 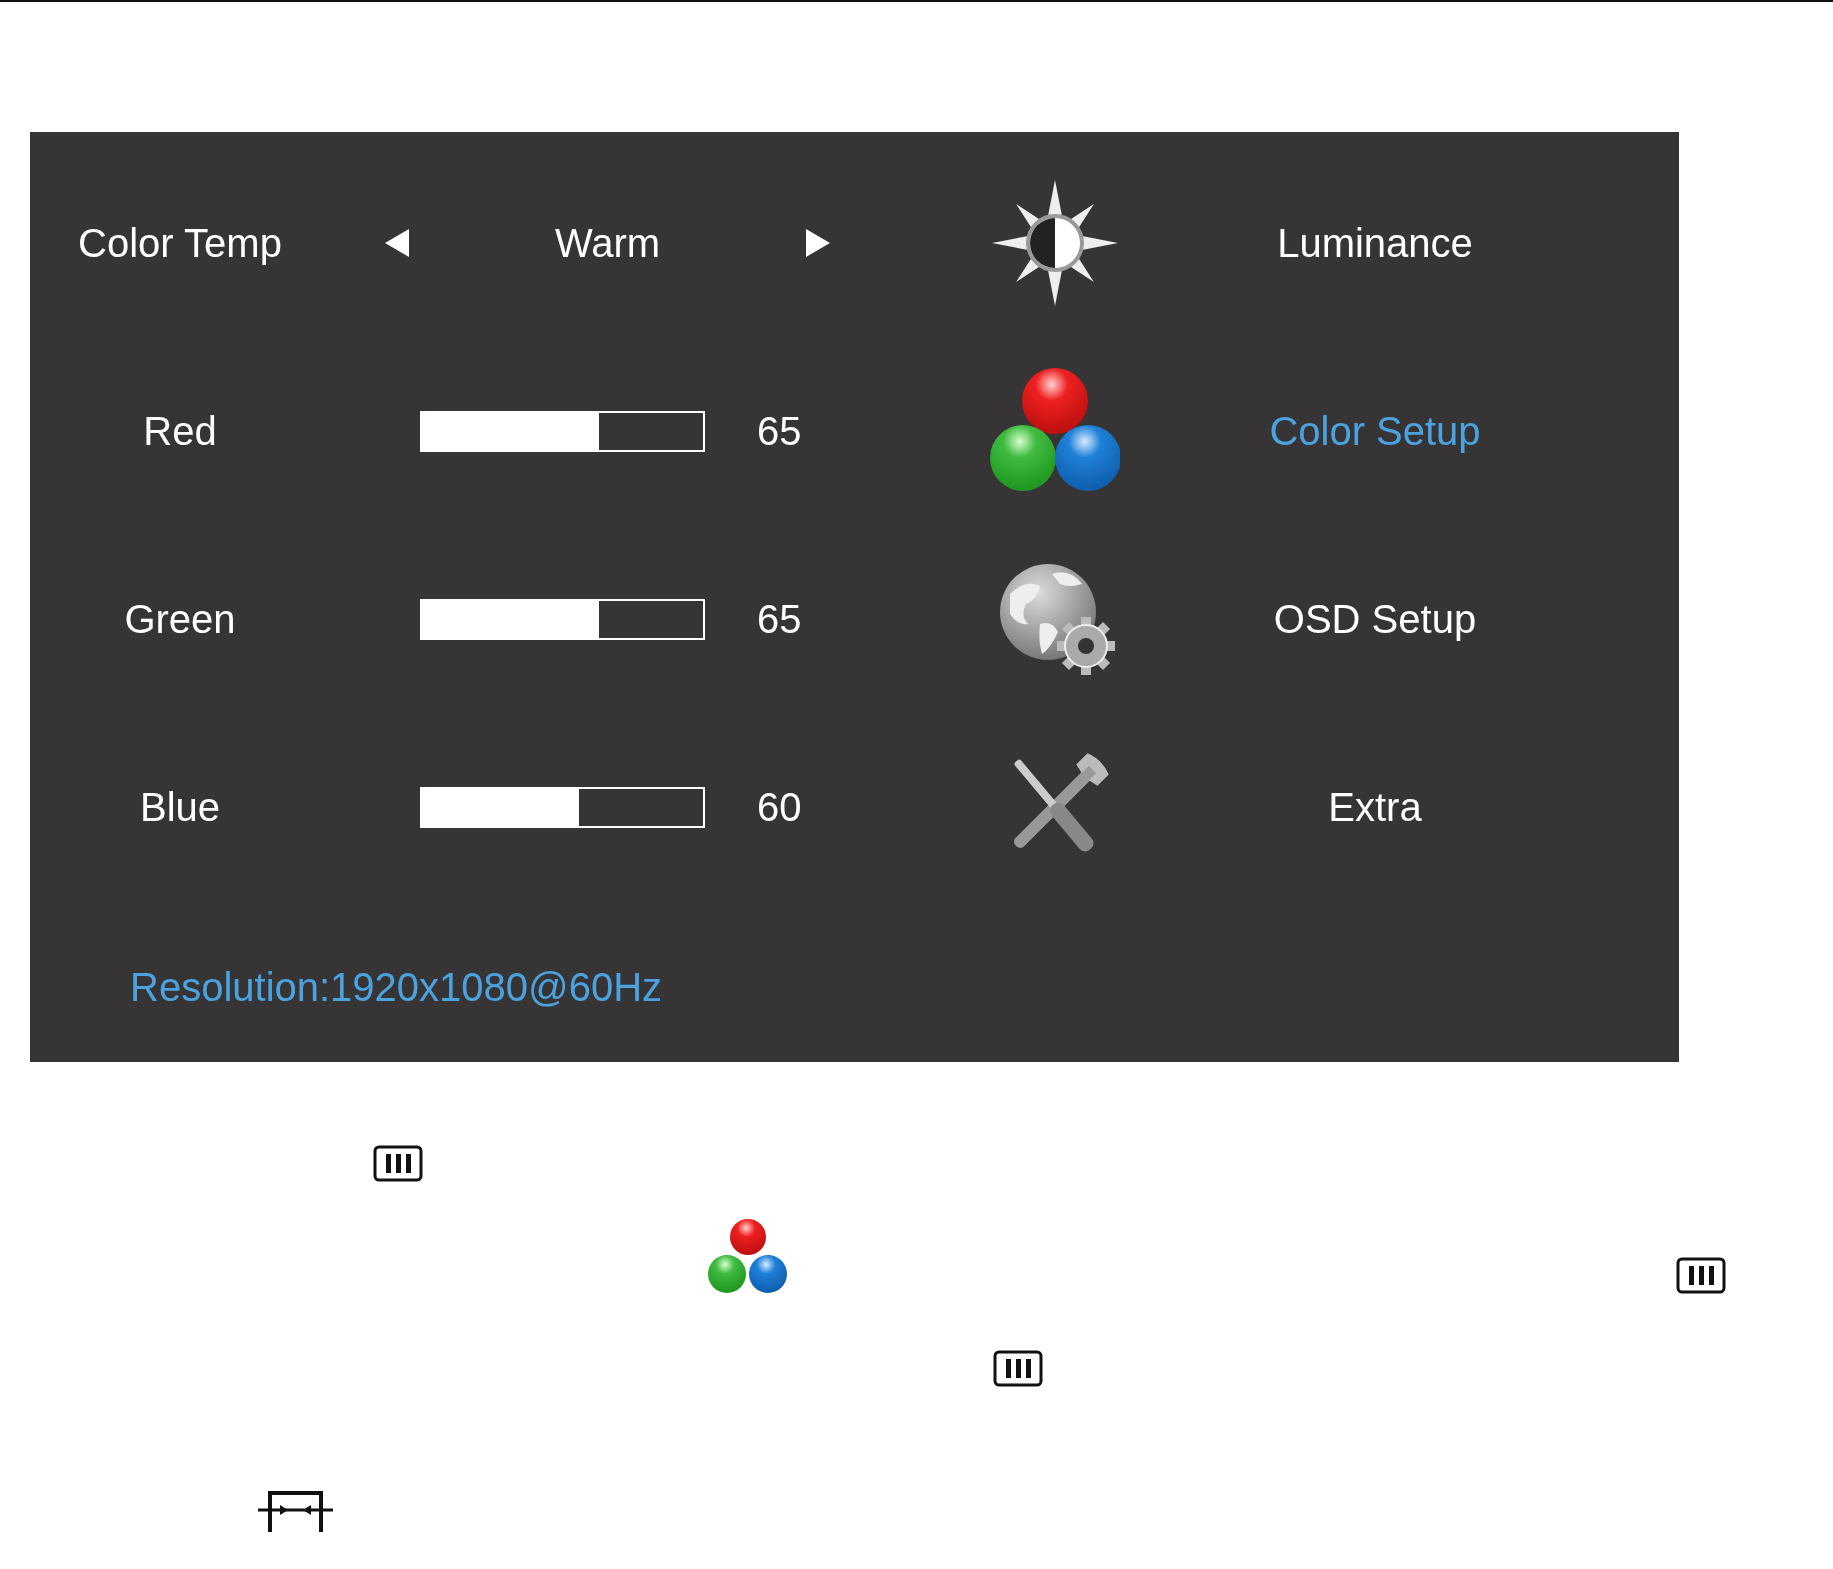 What do you see at coordinates (1375, 431) in the screenshot?
I see `menu-item: Color Setup` at bounding box center [1375, 431].